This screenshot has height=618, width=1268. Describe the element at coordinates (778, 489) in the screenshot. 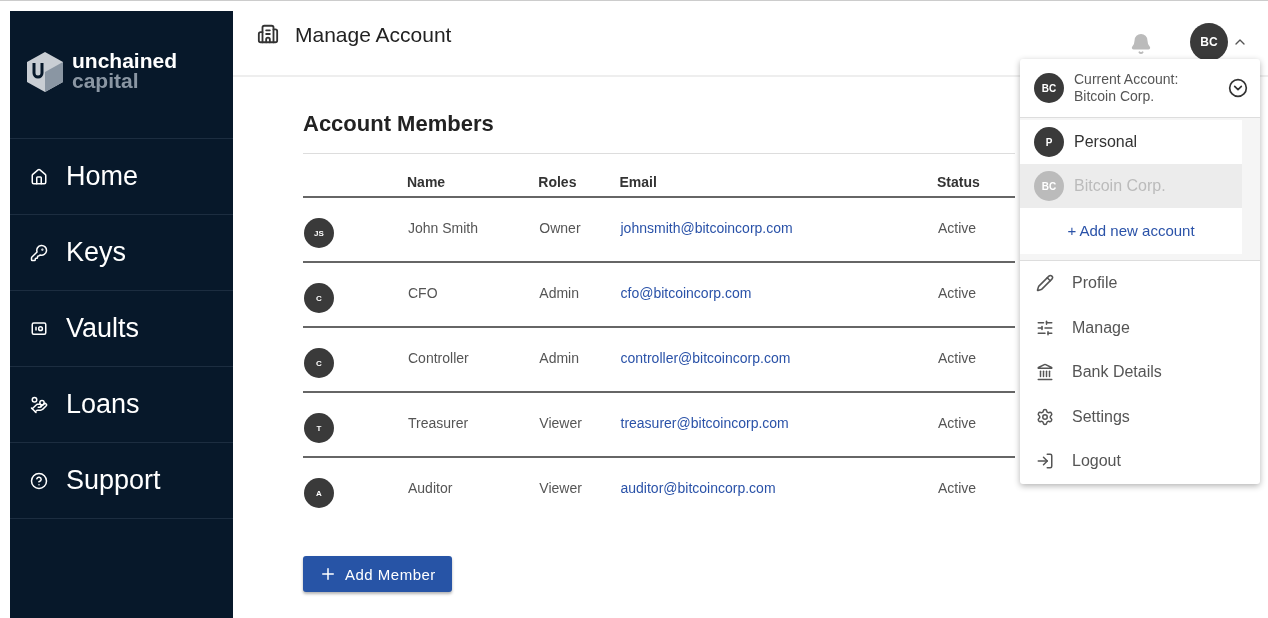

I see `email-link: auditor@bitcoincorp.com` at that location.